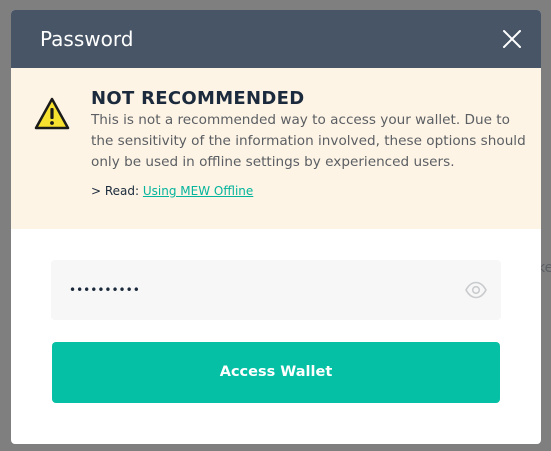 The image size is (551, 451). Describe the element at coordinates (87, 39) in the screenshot. I see `modal-title: Password` at that location.